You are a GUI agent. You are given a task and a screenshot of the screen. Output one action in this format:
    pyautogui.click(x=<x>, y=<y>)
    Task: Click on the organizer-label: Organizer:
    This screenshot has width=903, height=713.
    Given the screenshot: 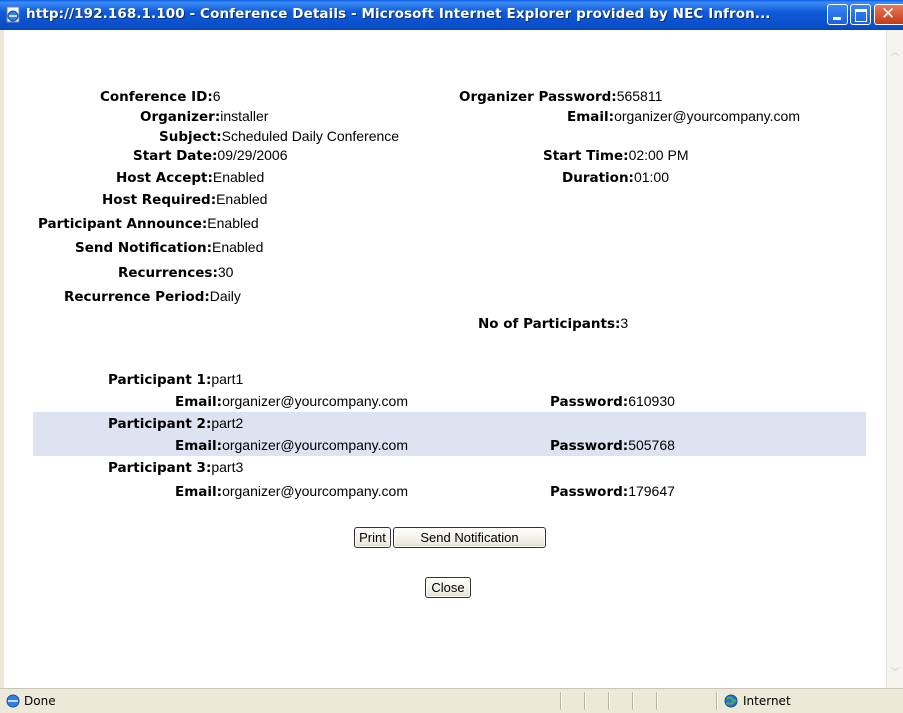 What is the action you would take?
    pyautogui.click(x=180, y=117)
    